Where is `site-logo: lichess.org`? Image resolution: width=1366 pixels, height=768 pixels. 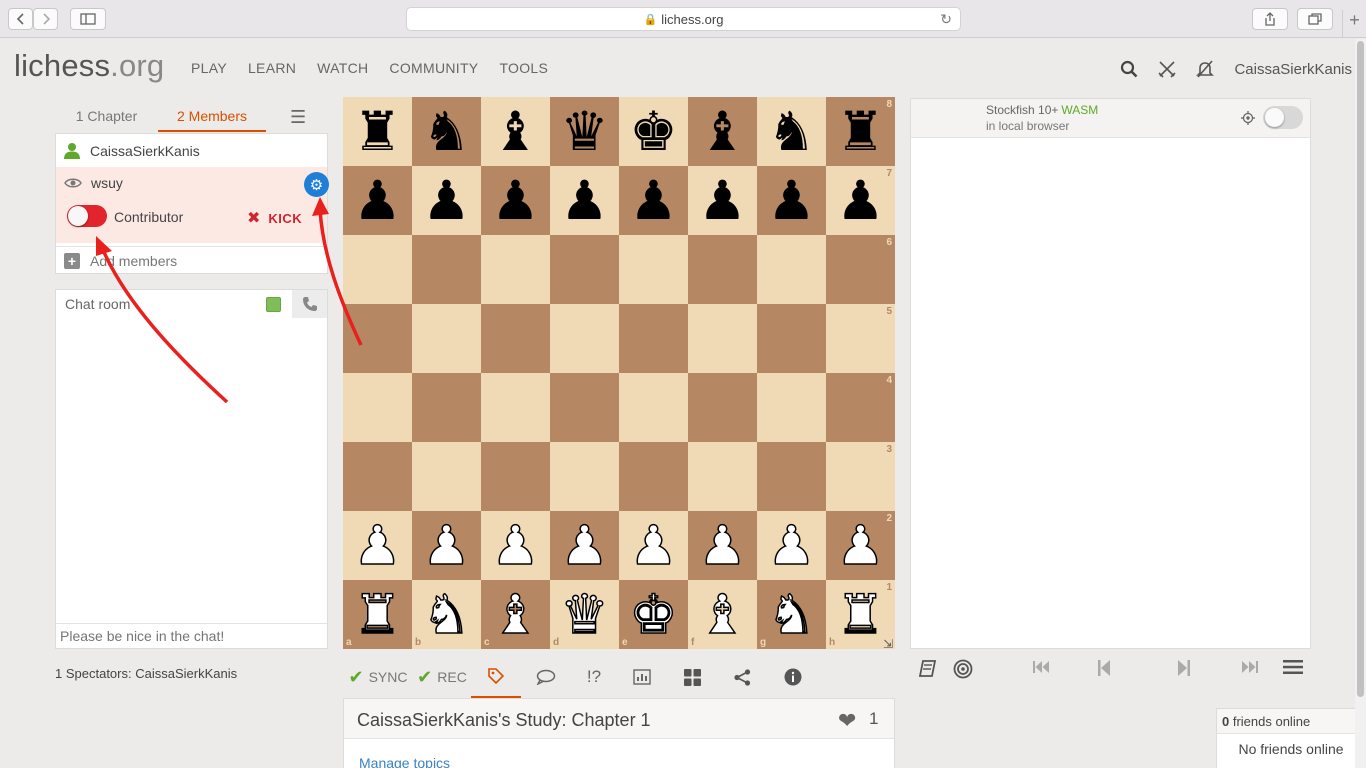
site-logo: lichess.org is located at coordinates (89, 66).